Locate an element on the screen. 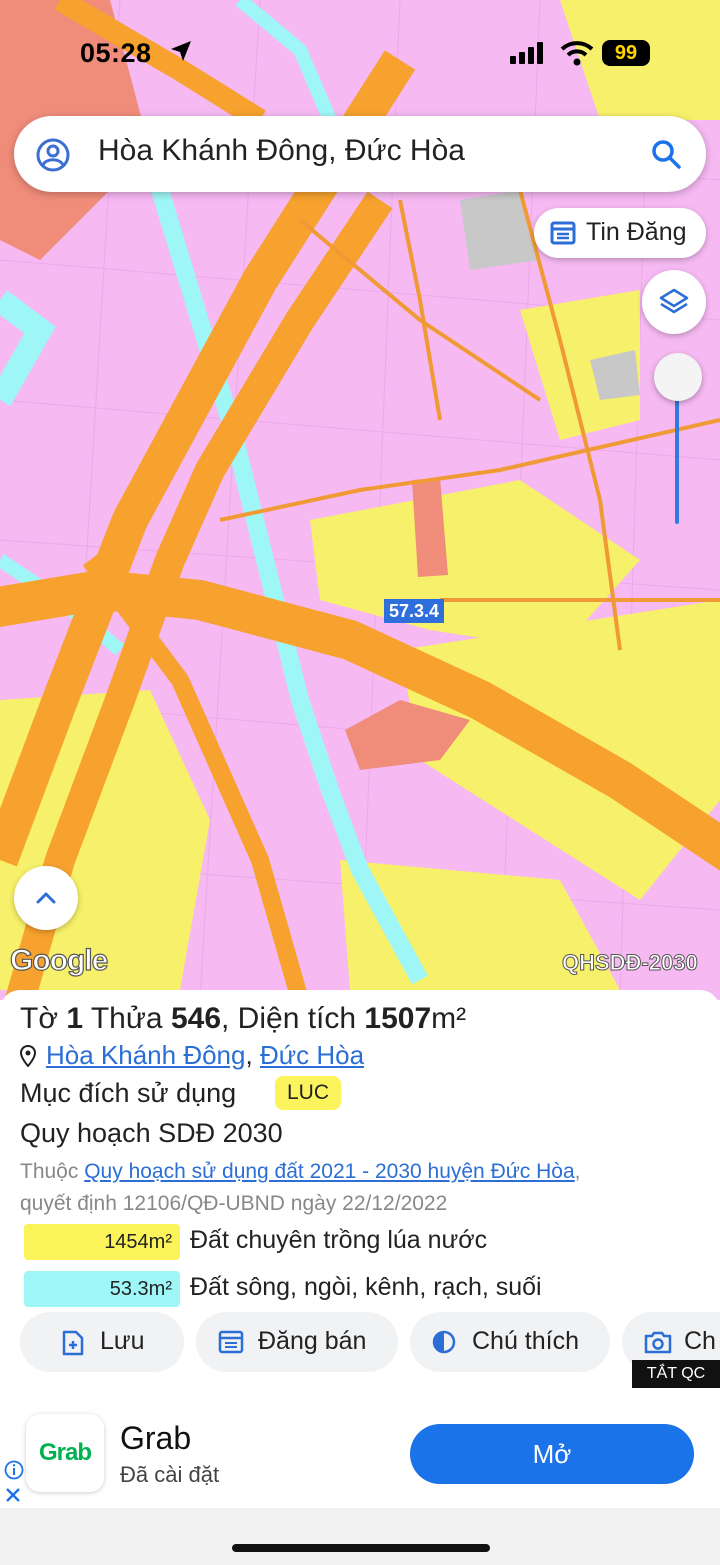 The width and height of the screenshot is (720, 1565). post-for-sale-button: Đăng bán is located at coordinates (297, 1342).